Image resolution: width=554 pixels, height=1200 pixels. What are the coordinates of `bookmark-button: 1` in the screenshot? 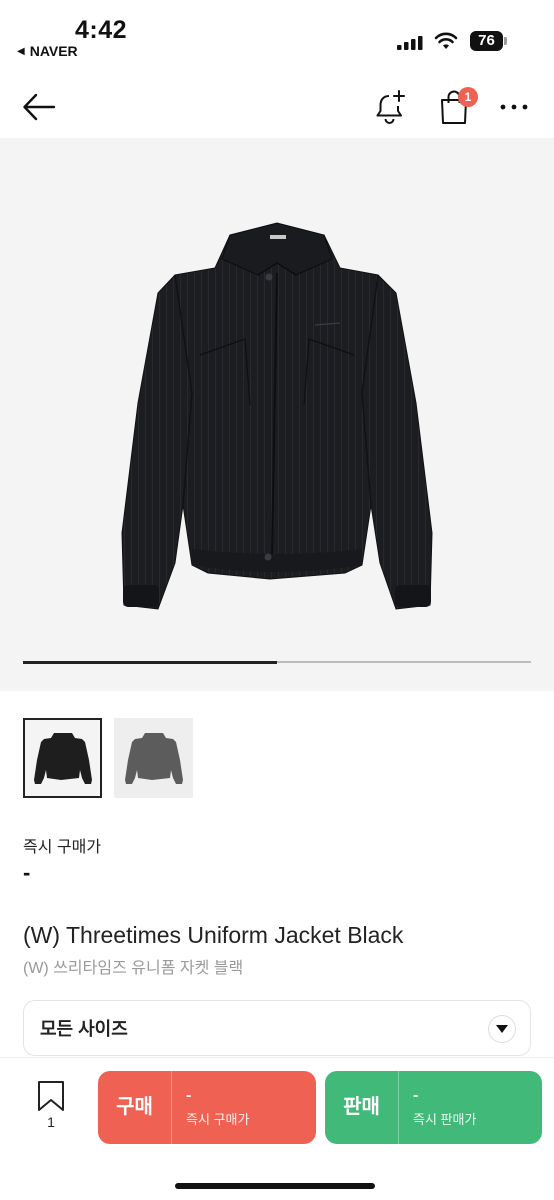 It's located at (51, 1108).